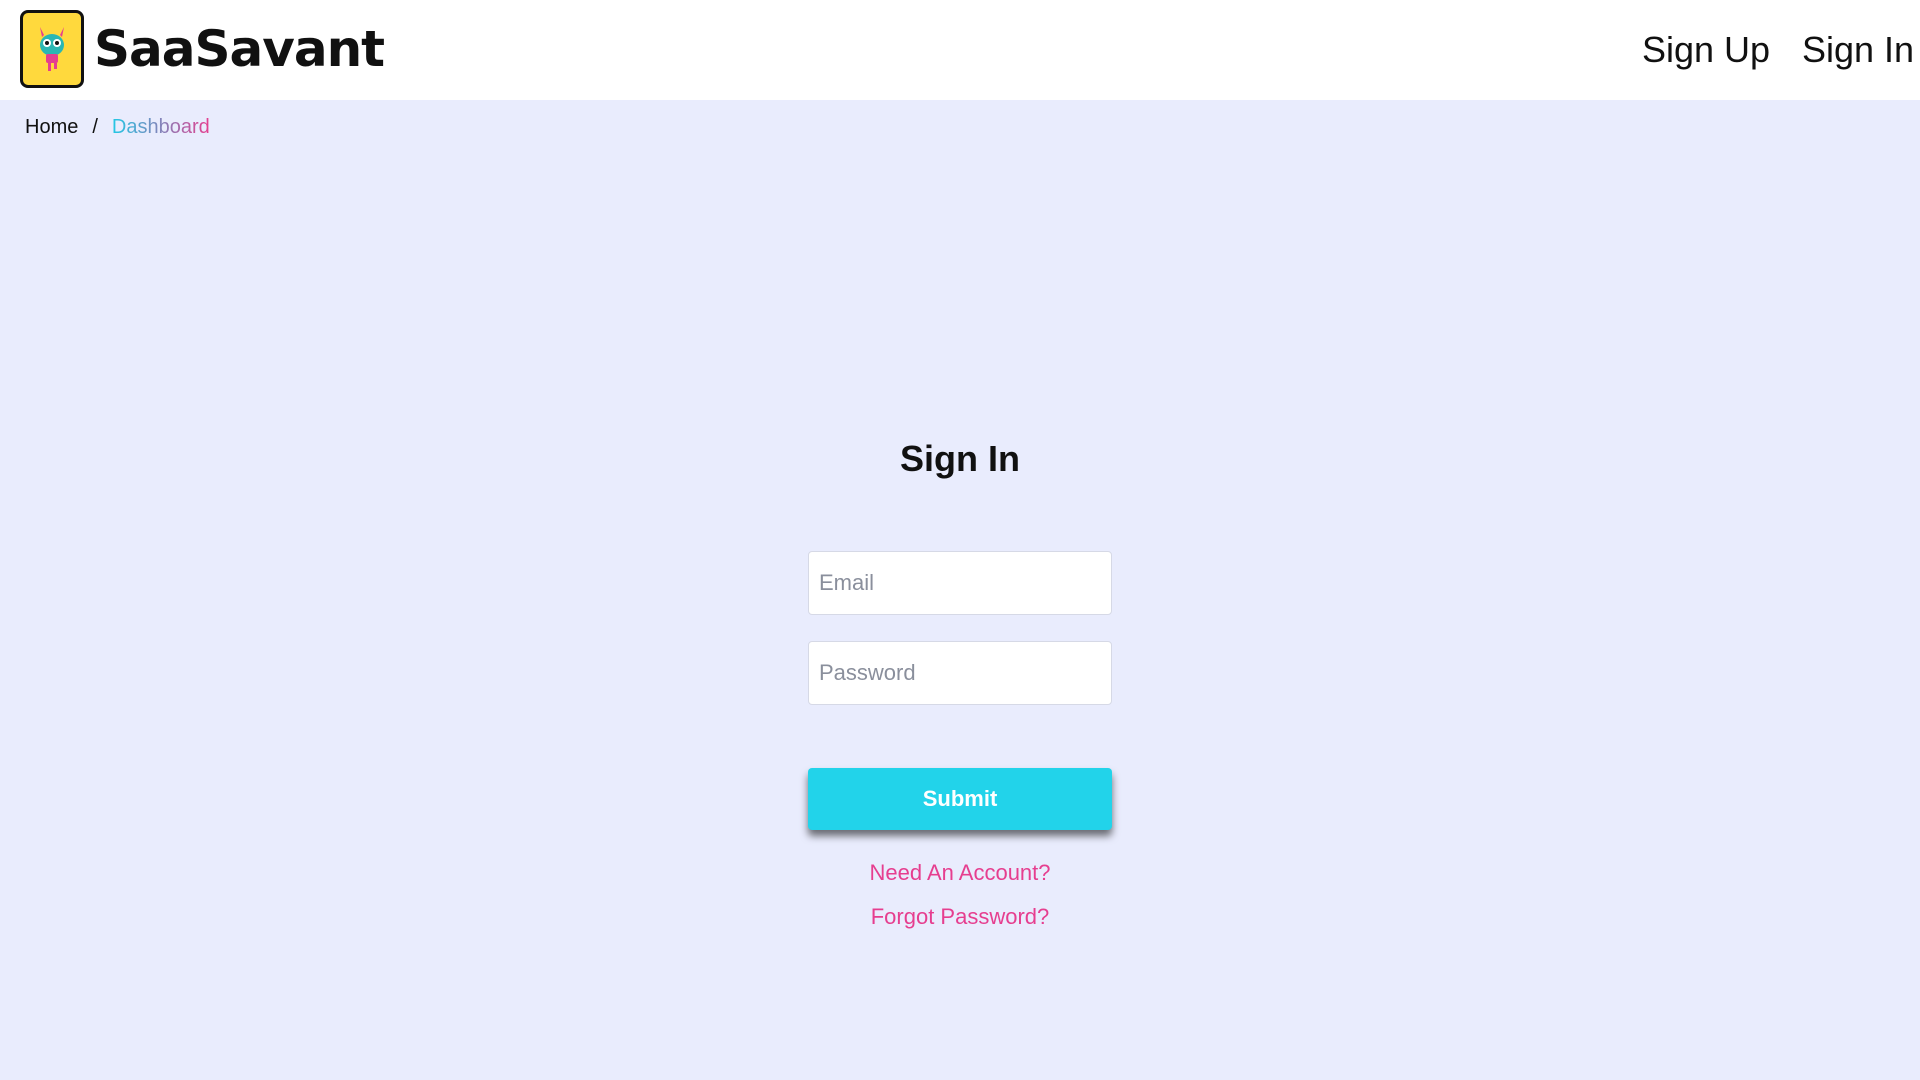 The width and height of the screenshot is (1920, 1080). I want to click on logo-mascot-icon, so click(52, 49).